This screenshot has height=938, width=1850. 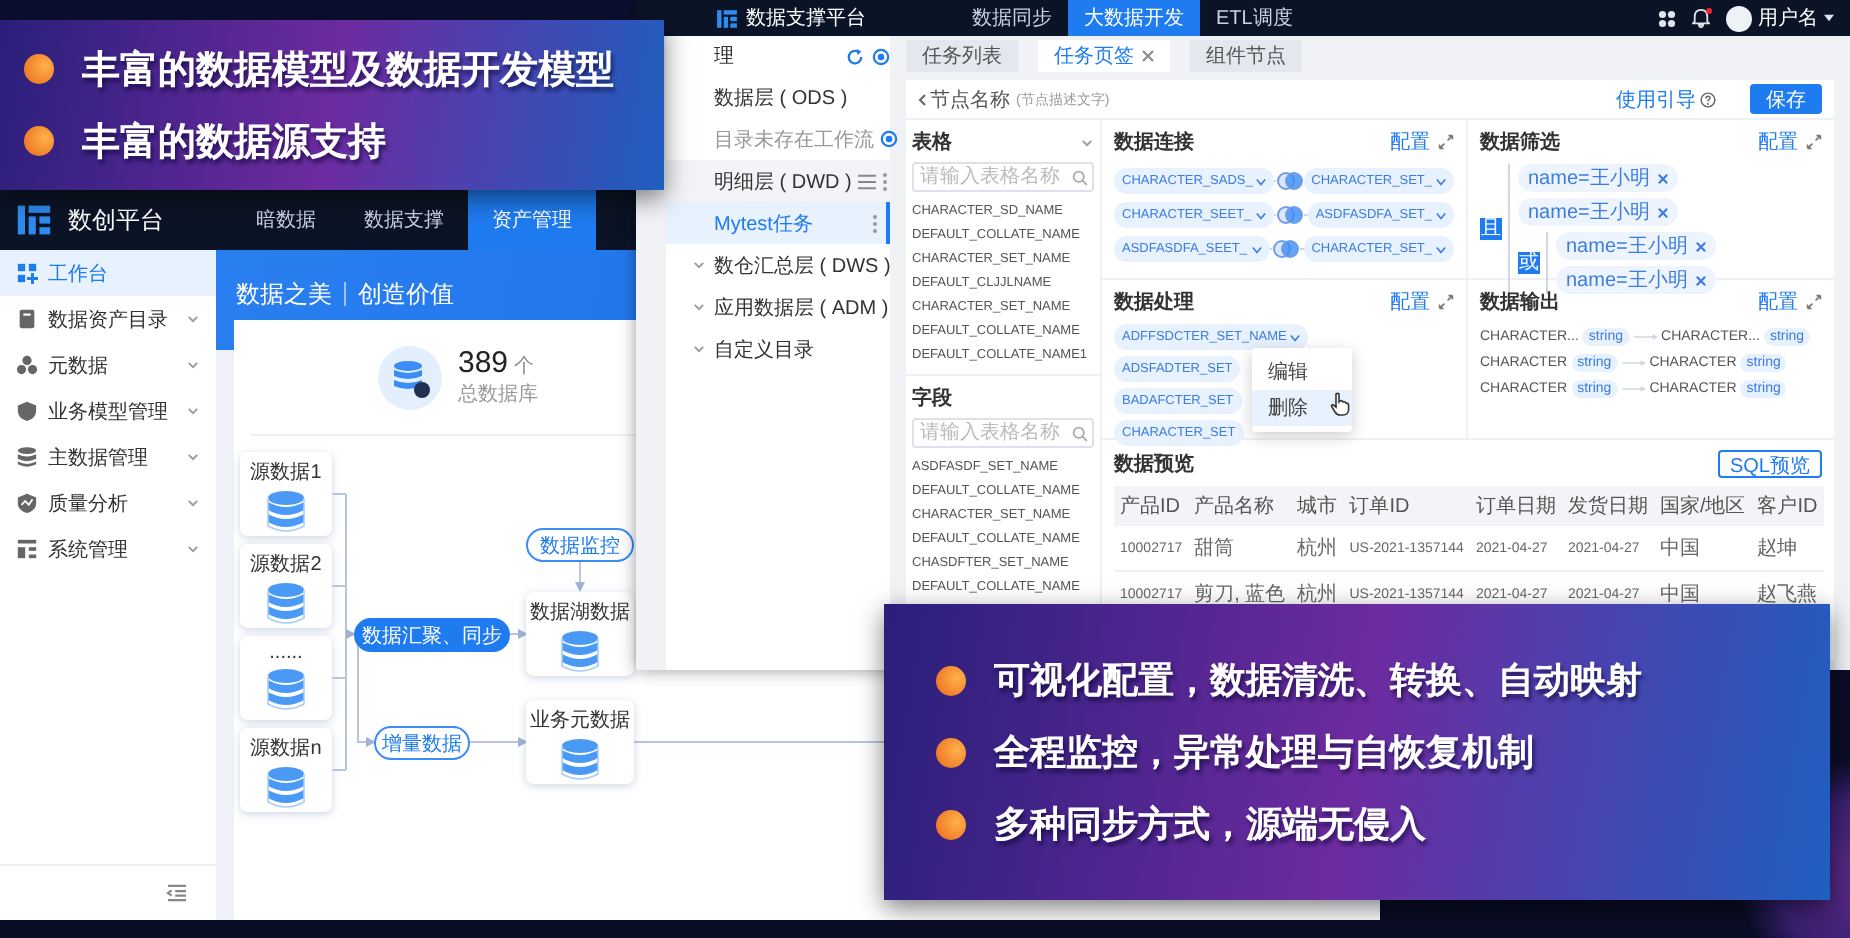 What do you see at coordinates (108, 503) in the screenshot?
I see `sidebar-item: 质量分析` at bounding box center [108, 503].